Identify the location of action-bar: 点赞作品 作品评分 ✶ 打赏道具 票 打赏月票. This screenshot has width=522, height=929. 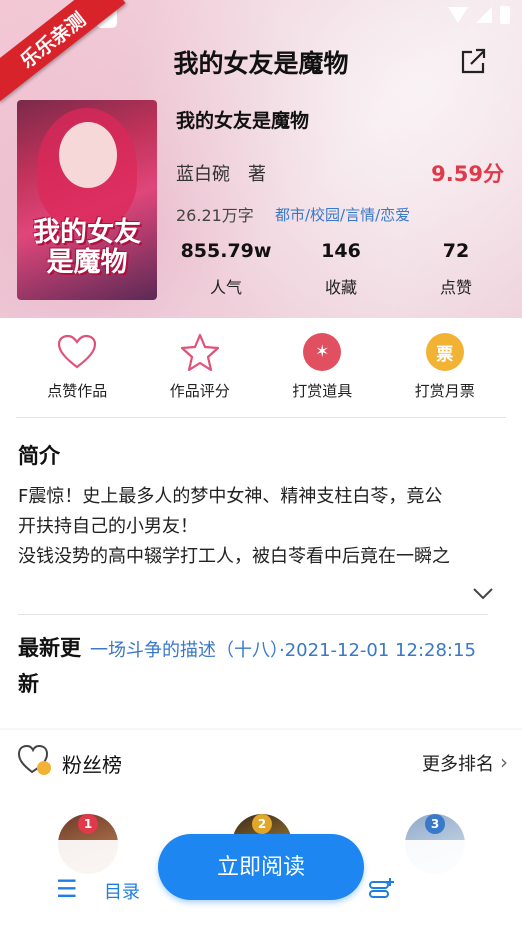
(261, 368).